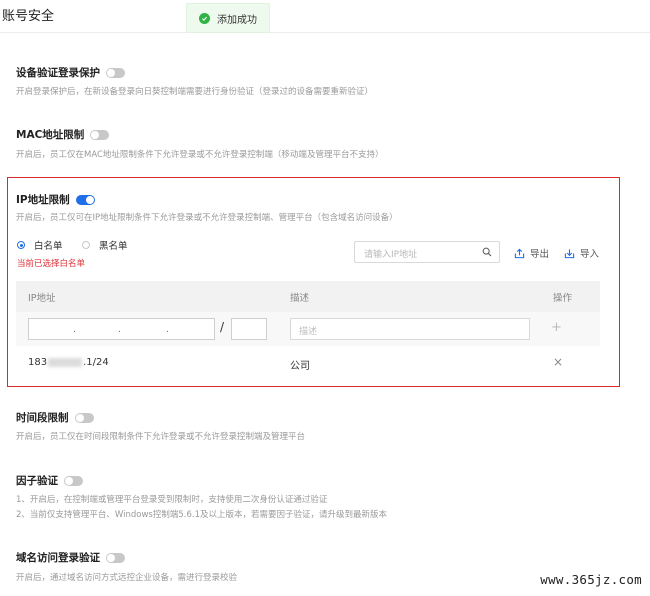  Describe the element at coordinates (519, 253) in the screenshot. I see `export-icon` at that location.